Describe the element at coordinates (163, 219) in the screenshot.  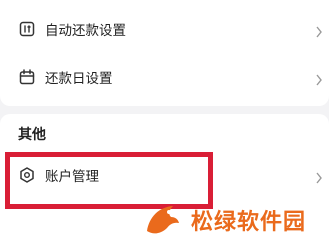
I see `watermark-logo-icon` at that location.